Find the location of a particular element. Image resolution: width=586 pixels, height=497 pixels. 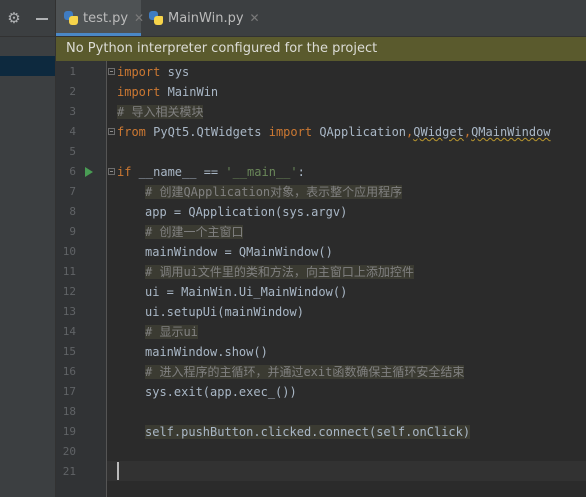

code-line-9: # 创建一个主窗口 is located at coordinates (194, 232).